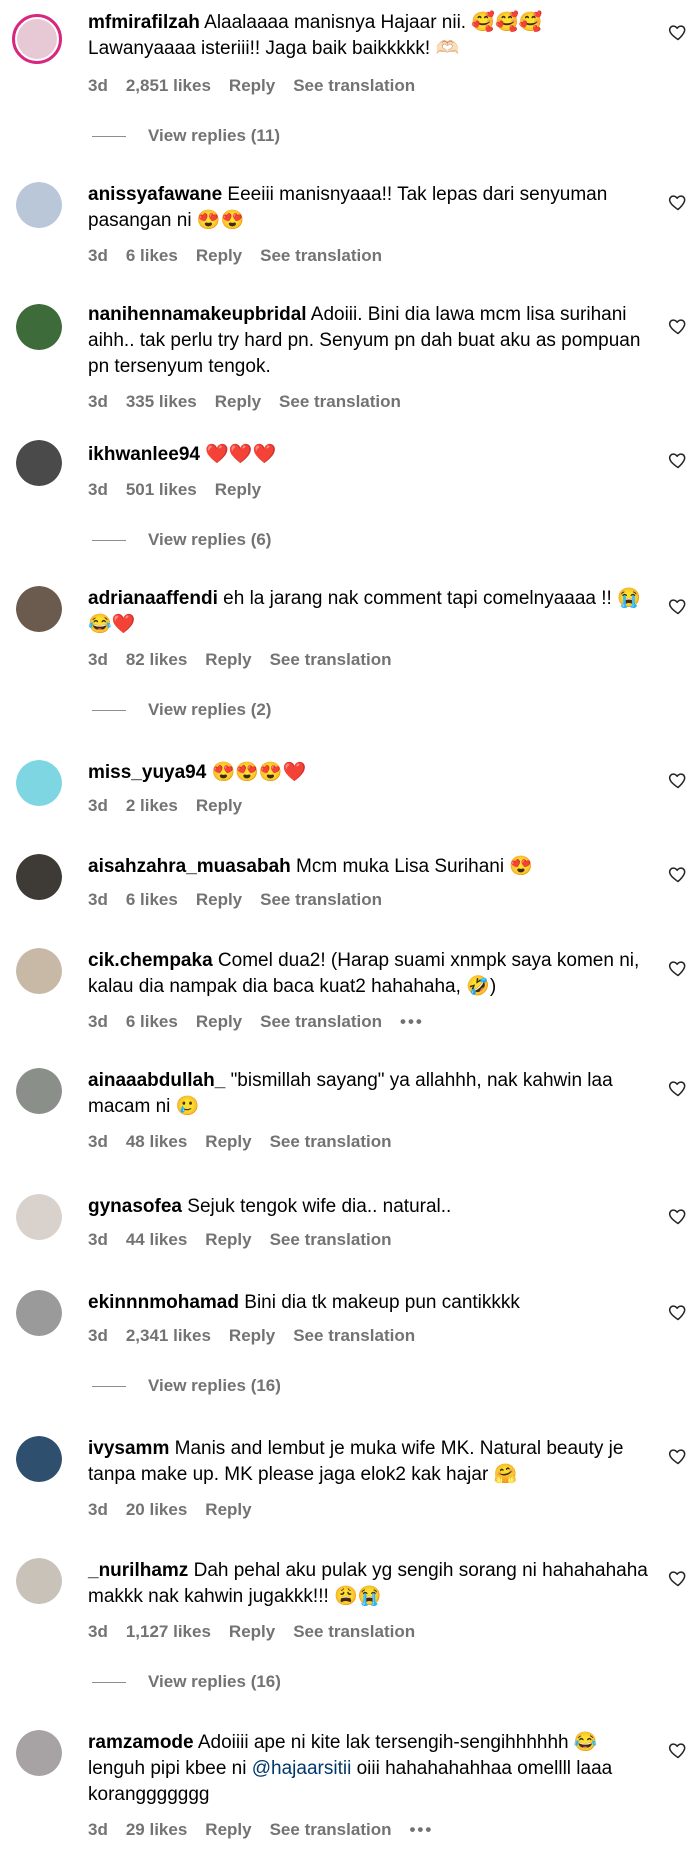 This screenshot has height=1858, width=700. Describe the element at coordinates (141, 1742) in the screenshot. I see `comment-username: ramzamode` at that location.